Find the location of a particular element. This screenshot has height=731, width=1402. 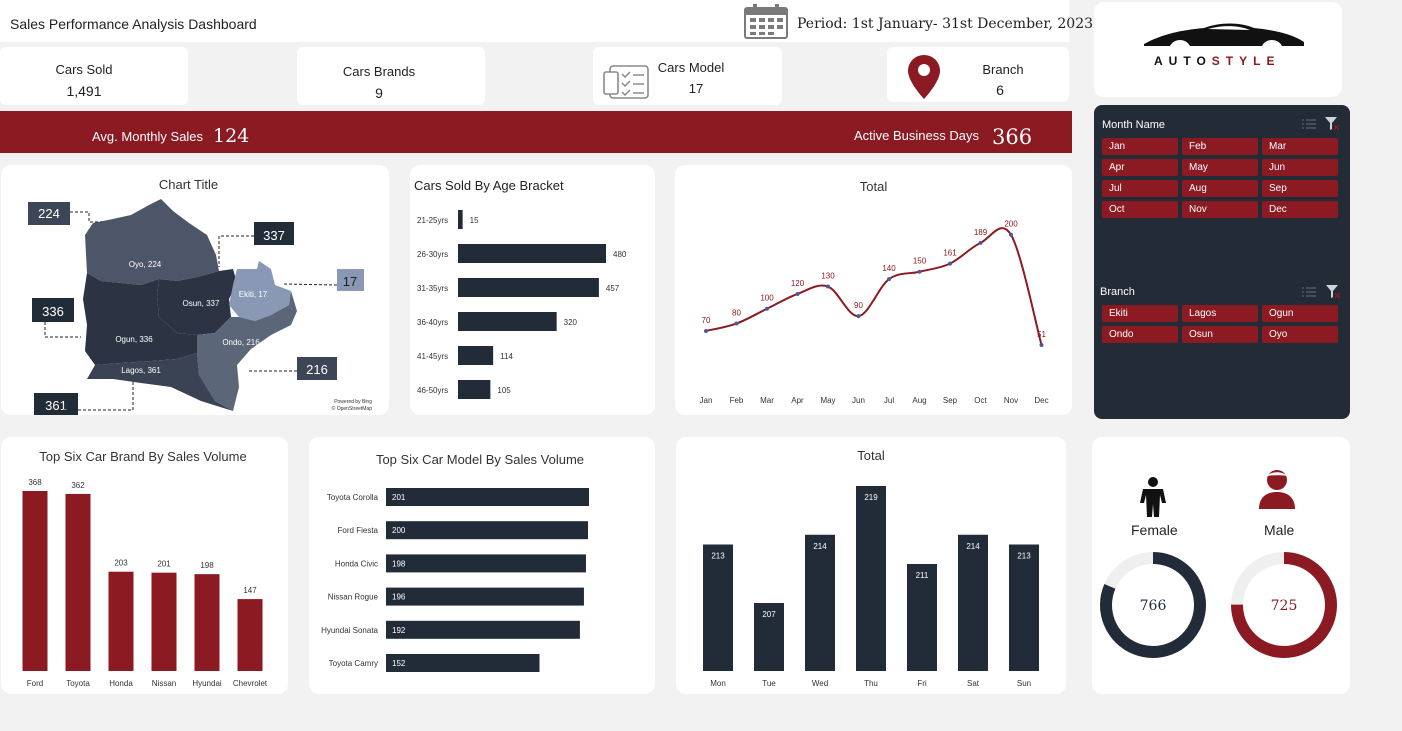

model-data-label: 196 is located at coordinates (399, 597).